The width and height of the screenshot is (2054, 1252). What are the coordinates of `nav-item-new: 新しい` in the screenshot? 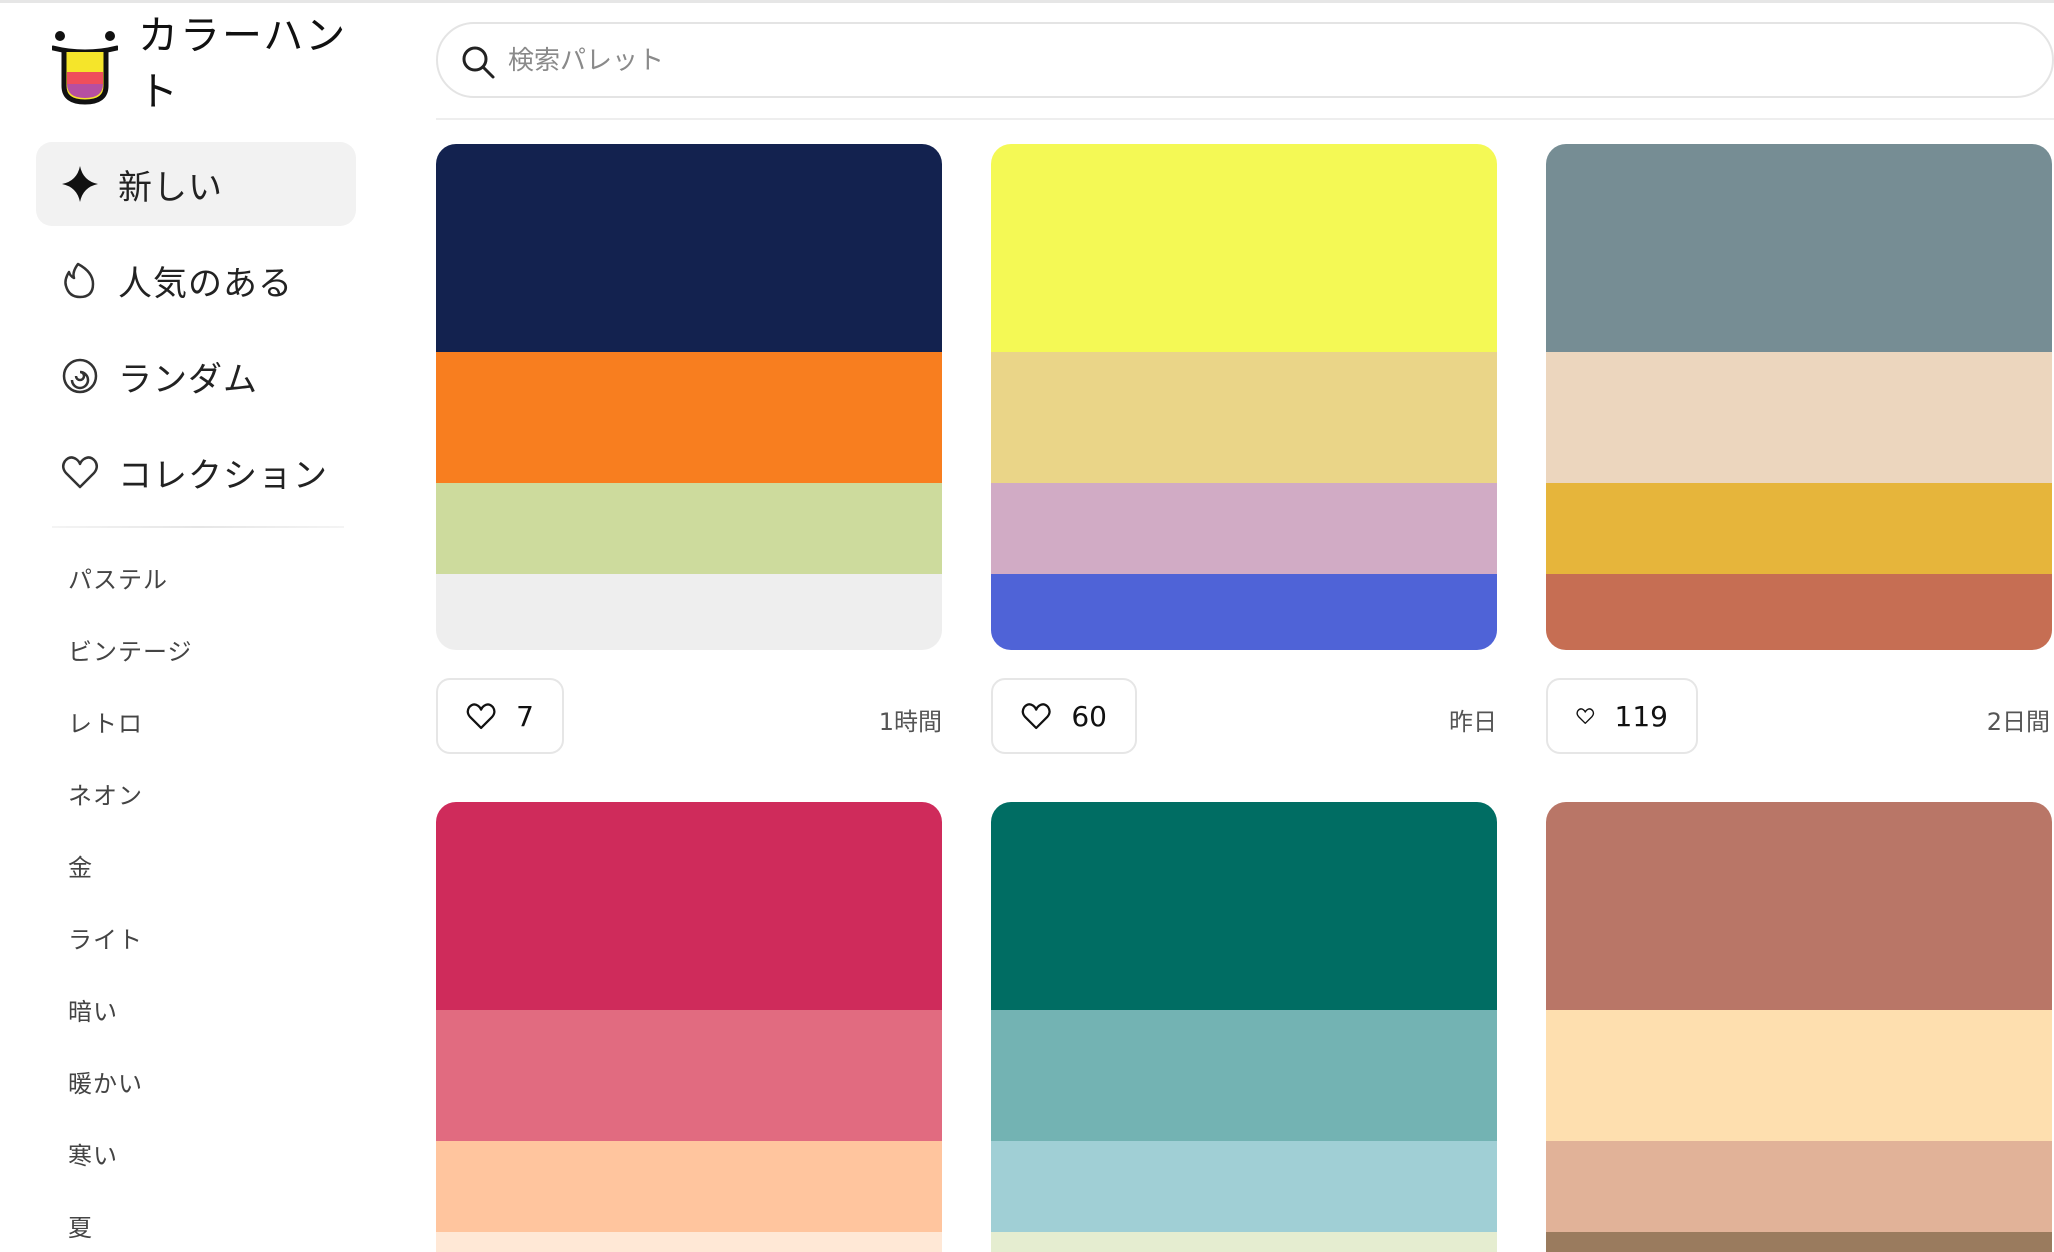 It's located at (196, 184).